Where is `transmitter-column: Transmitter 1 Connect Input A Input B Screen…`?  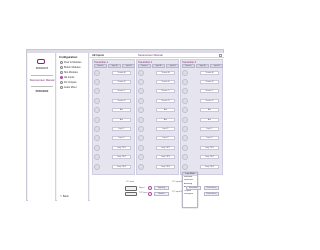
transmitter-column: Transmitter 1 Connect Input A Input B Screen… is located at coordinates (114, 117).